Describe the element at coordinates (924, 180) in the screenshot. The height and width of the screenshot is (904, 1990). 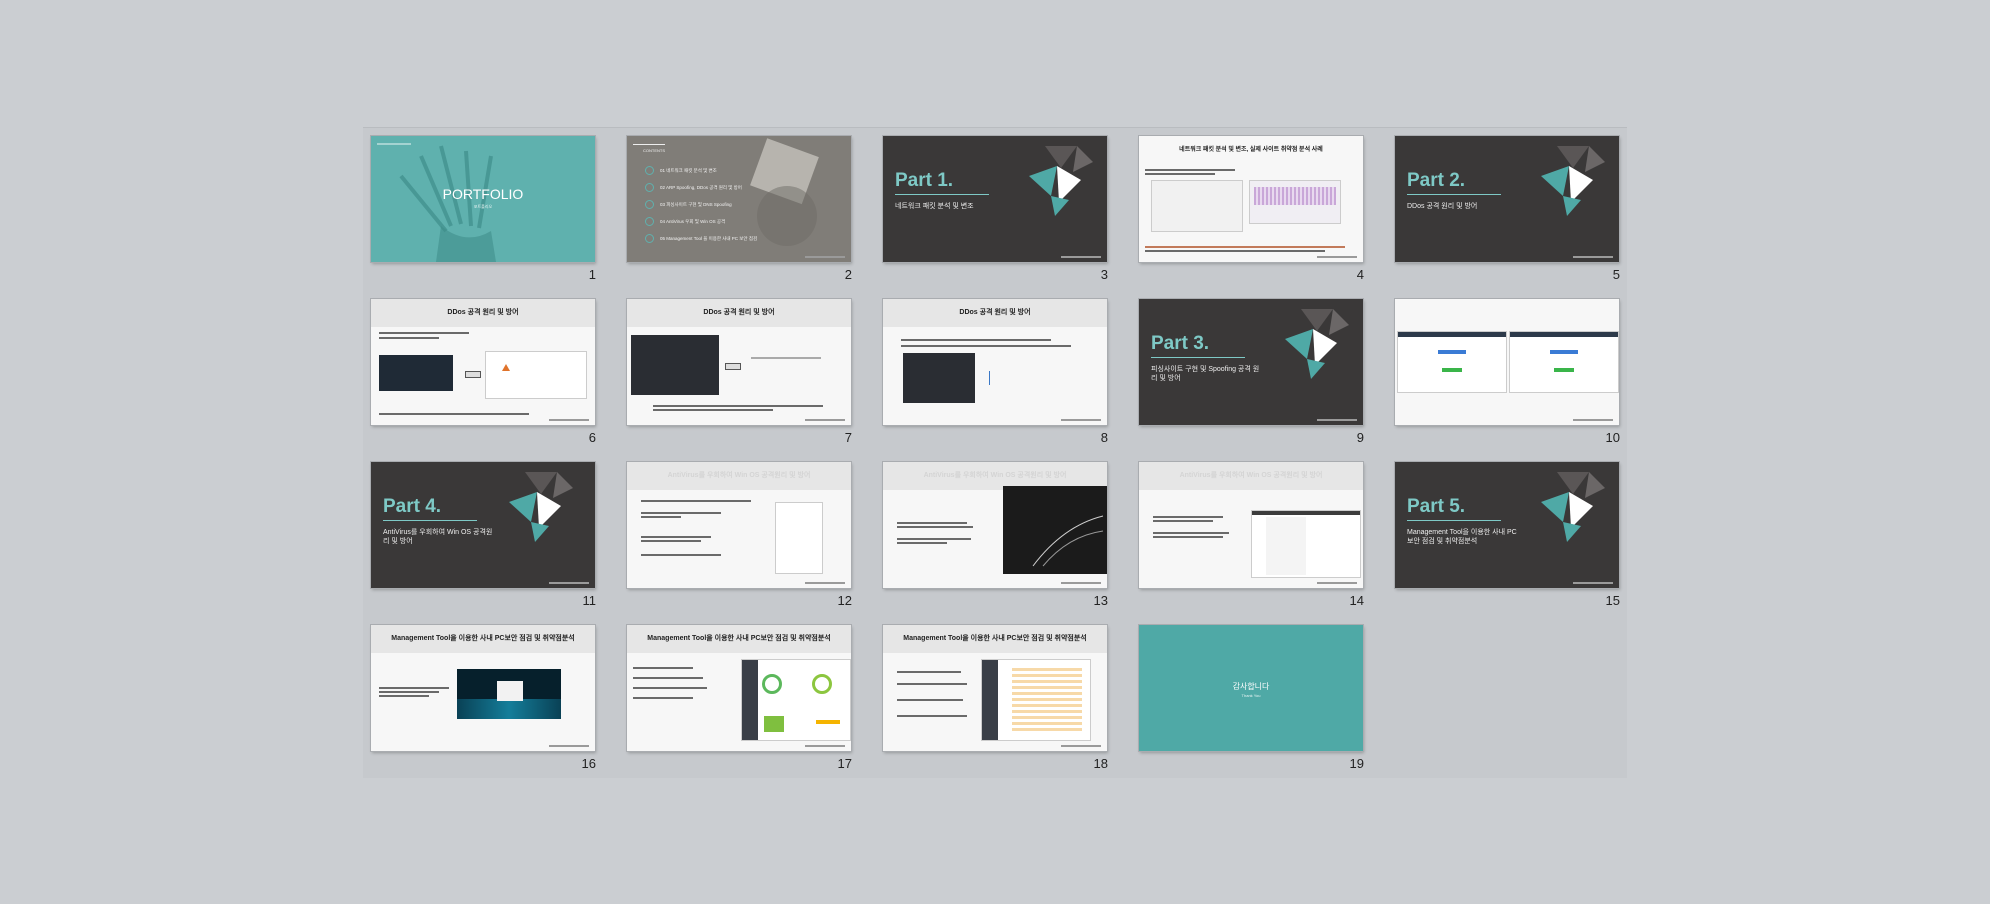
I see `part-title: Part 1.` at that location.